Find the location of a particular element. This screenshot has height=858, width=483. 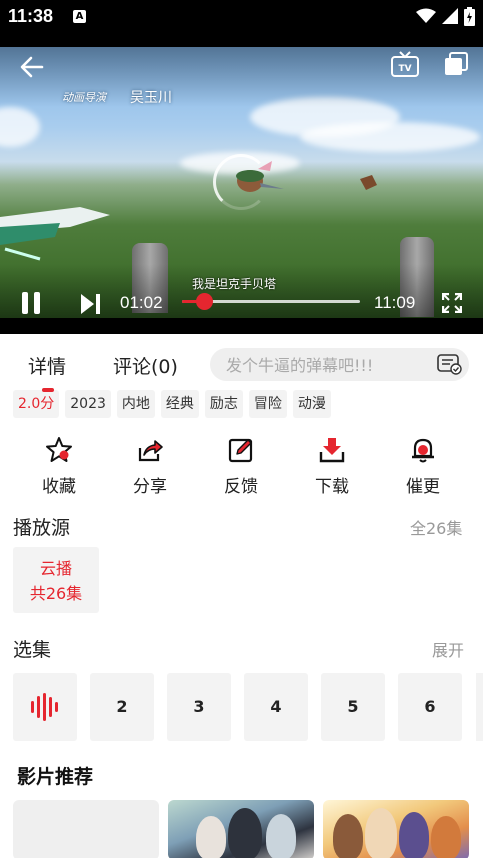

total-time: 11:09 is located at coordinates (395, 302).